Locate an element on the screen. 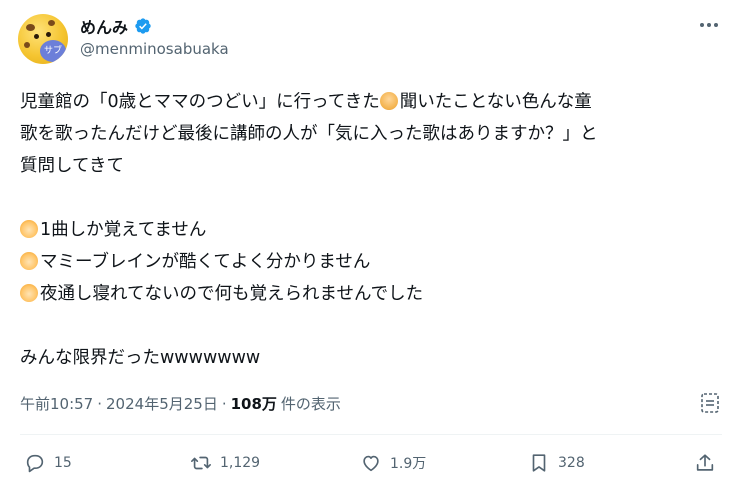 Image resolution: width=742 pixels, height=486 pixels. like-count: 1.9万 is located at coordinates (408, 464).